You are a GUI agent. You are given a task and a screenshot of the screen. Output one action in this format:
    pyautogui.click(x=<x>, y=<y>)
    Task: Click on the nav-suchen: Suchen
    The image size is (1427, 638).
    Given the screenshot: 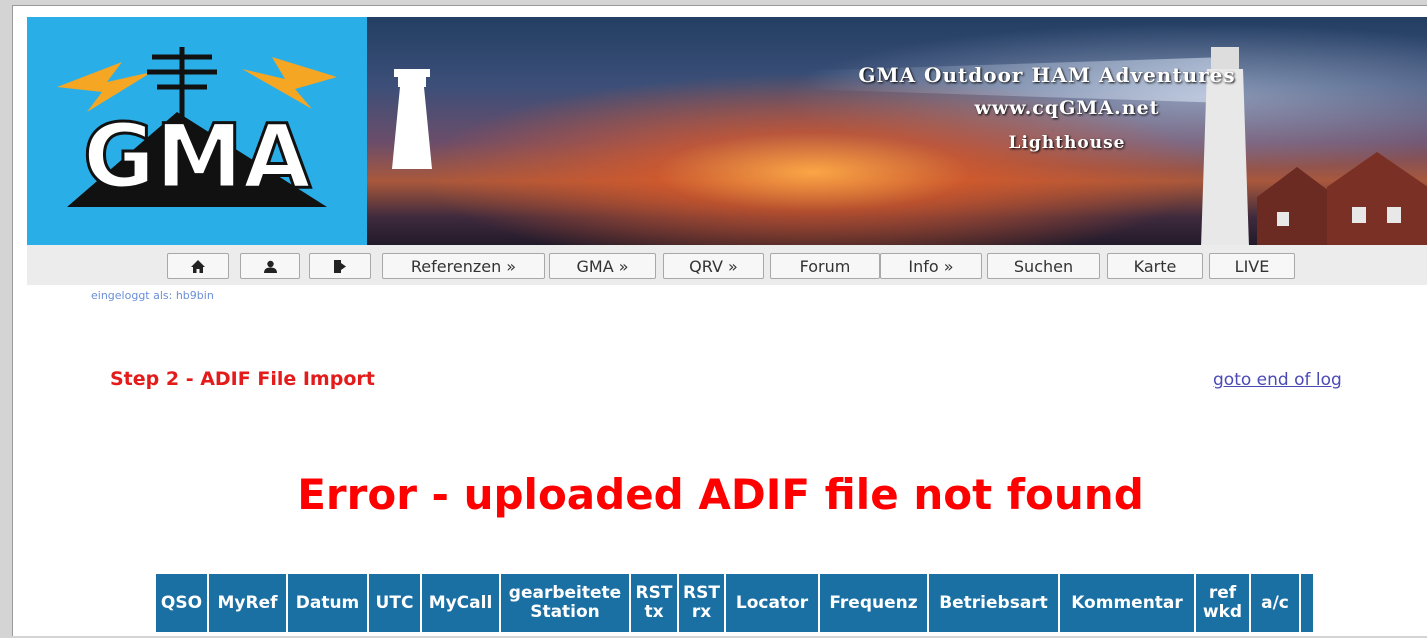 What is the action you would take?
    pyautogui.click(x=1043, y=266)
    